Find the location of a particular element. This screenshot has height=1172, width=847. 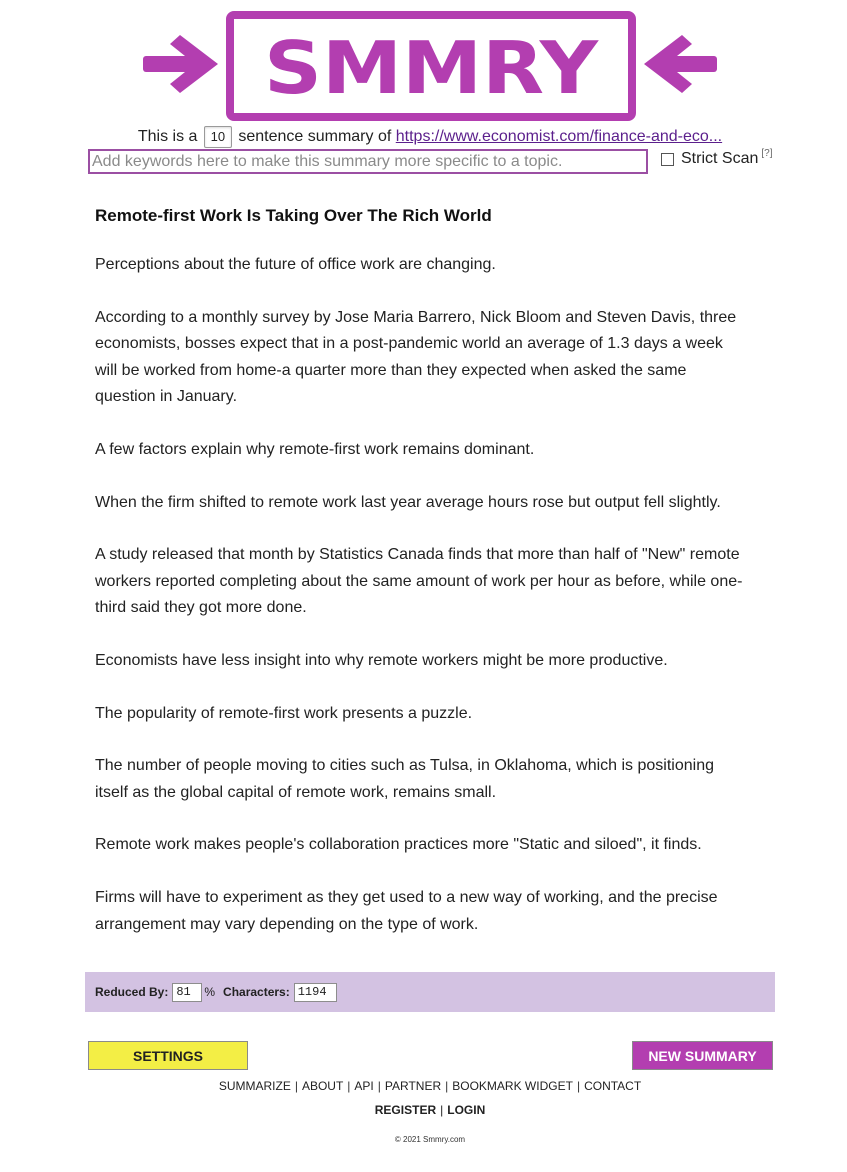

login-link: LOGIN is located at coordinates (466, 1110).